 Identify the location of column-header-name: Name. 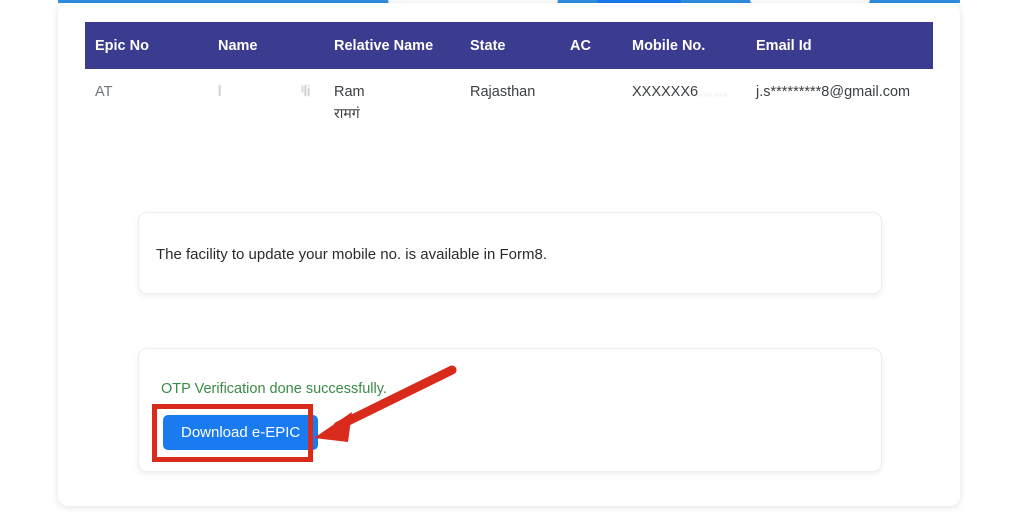
(238, 45).